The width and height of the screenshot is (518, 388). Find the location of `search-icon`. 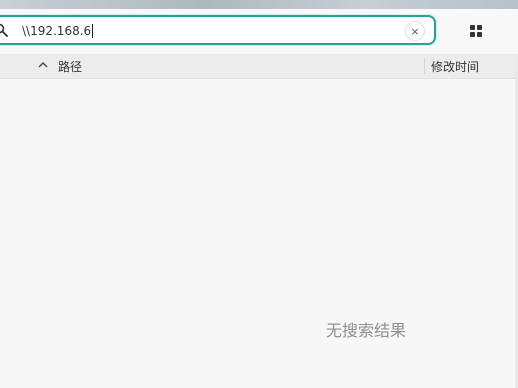

search-icon is located at coordinates (4, 30).